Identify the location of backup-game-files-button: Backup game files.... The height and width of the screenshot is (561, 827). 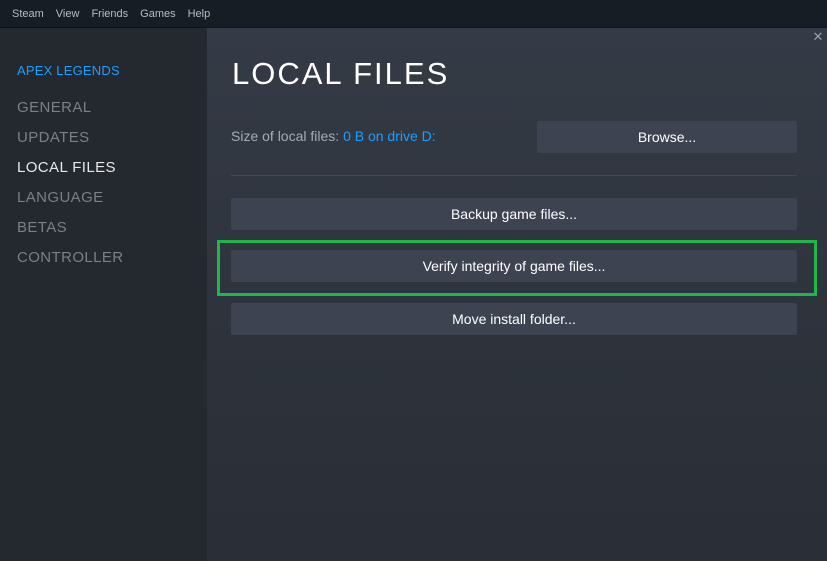
(514, 214).